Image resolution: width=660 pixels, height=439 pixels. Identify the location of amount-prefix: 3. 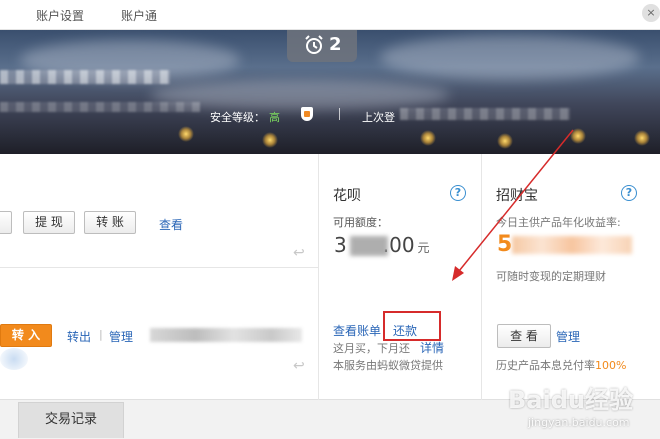
(340, 245).